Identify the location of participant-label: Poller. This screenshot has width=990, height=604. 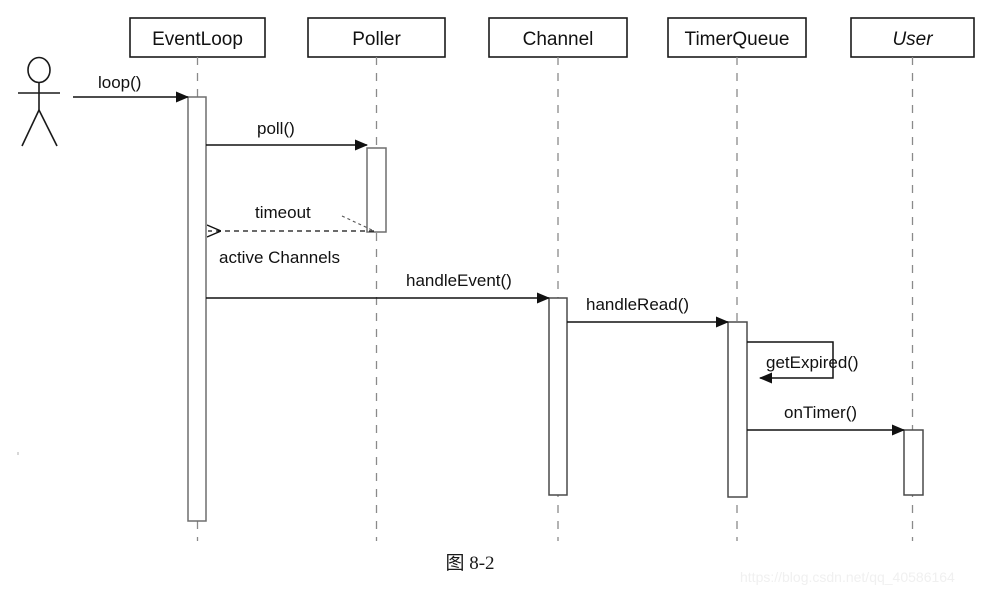
(376, 39).